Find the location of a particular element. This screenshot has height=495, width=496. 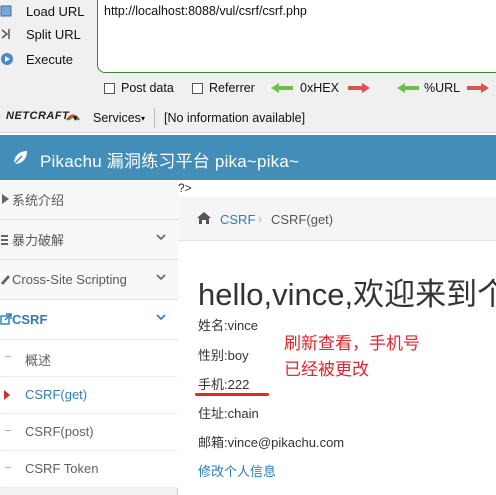

referrer-box is located at coordinates (197, 88).